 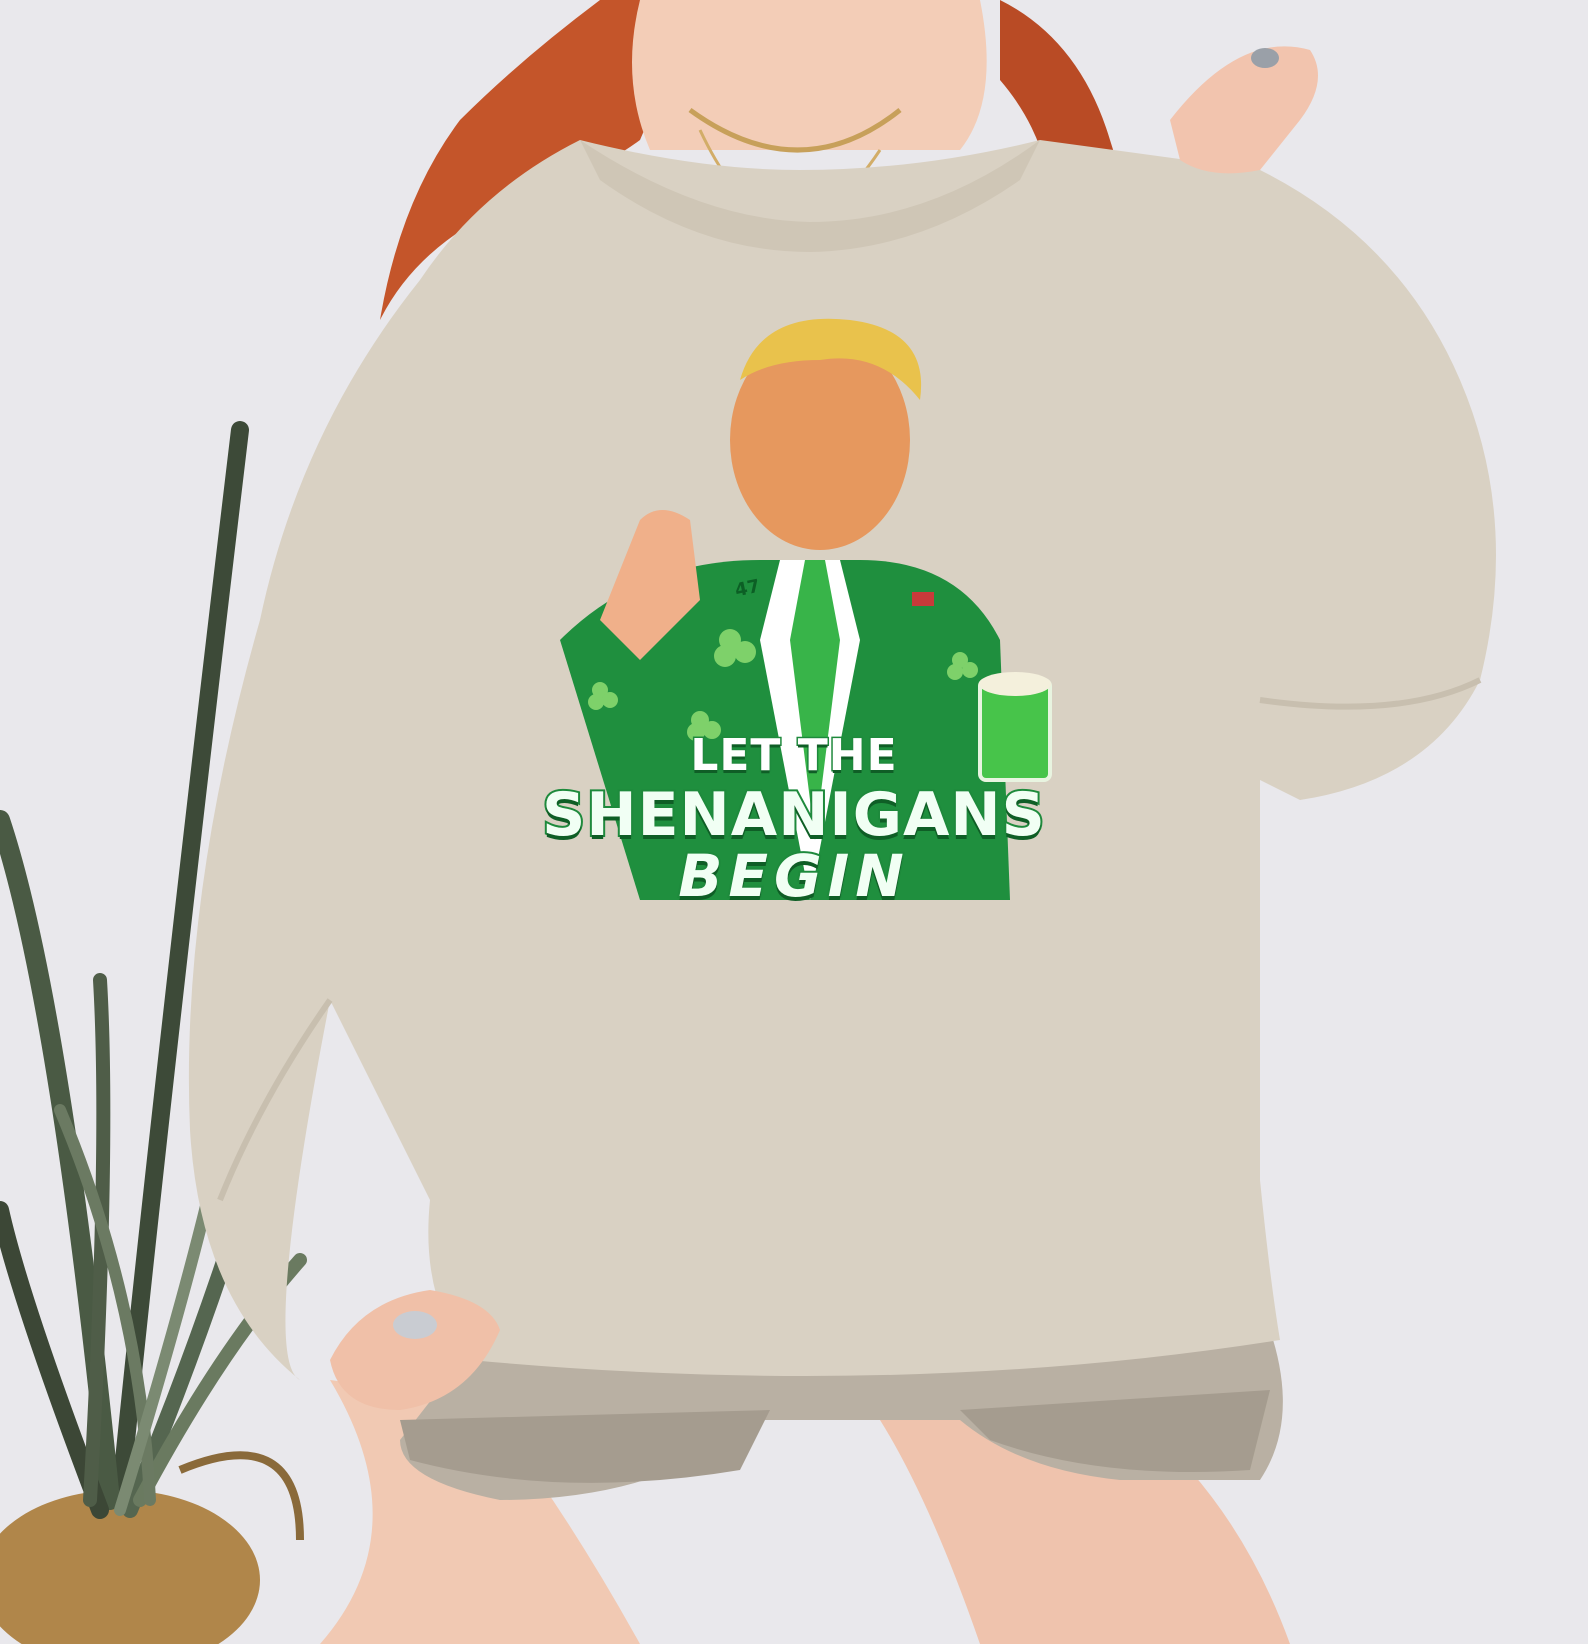 I want to click on print-line-shenanigans: SHENANIGANS, so click(x=793, y=815).